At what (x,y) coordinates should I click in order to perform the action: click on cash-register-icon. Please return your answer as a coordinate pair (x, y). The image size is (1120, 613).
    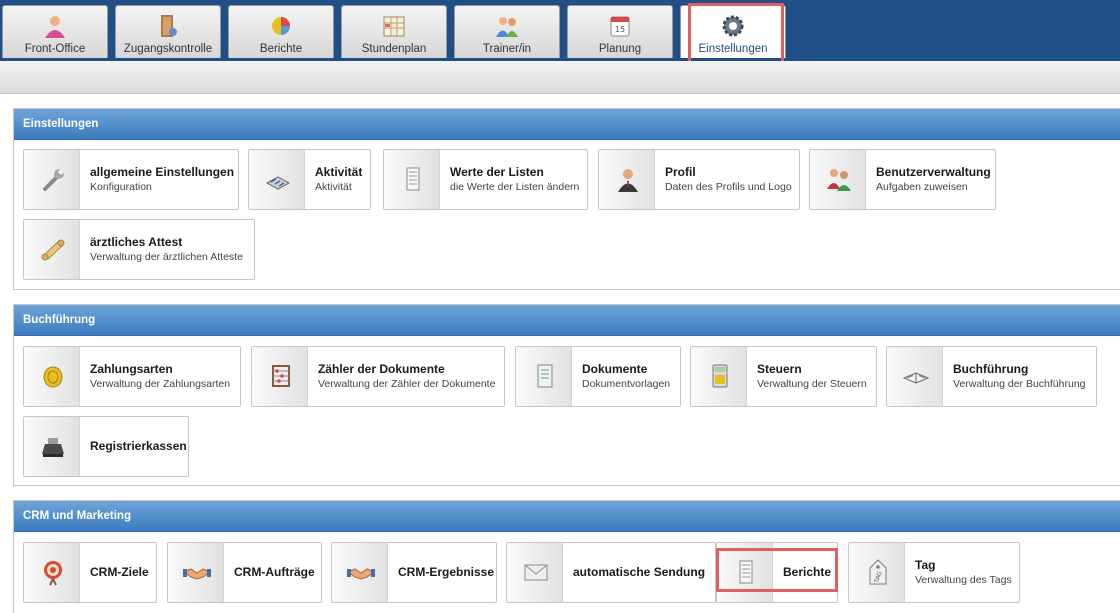
    Looking at the image, I should click on (53, 447).